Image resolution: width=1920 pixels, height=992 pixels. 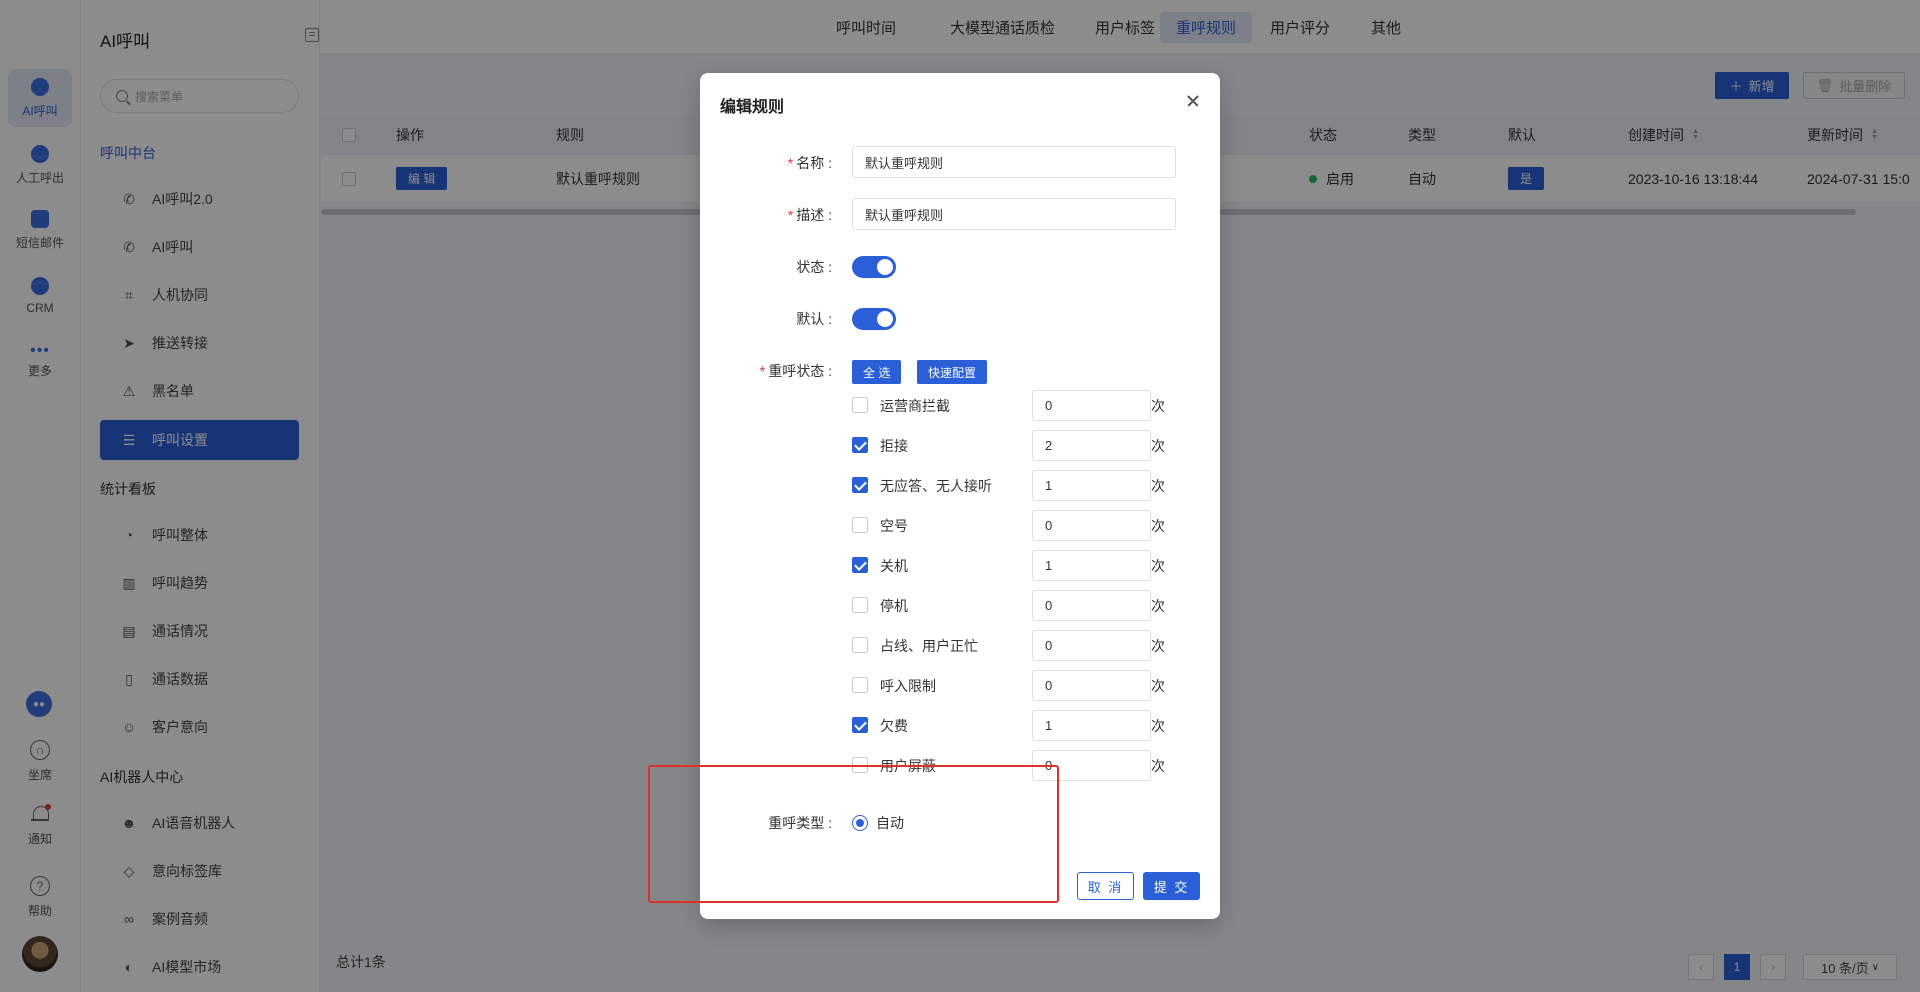 I want to click on submit-button: 提 交, so click(x=1171, y=886).